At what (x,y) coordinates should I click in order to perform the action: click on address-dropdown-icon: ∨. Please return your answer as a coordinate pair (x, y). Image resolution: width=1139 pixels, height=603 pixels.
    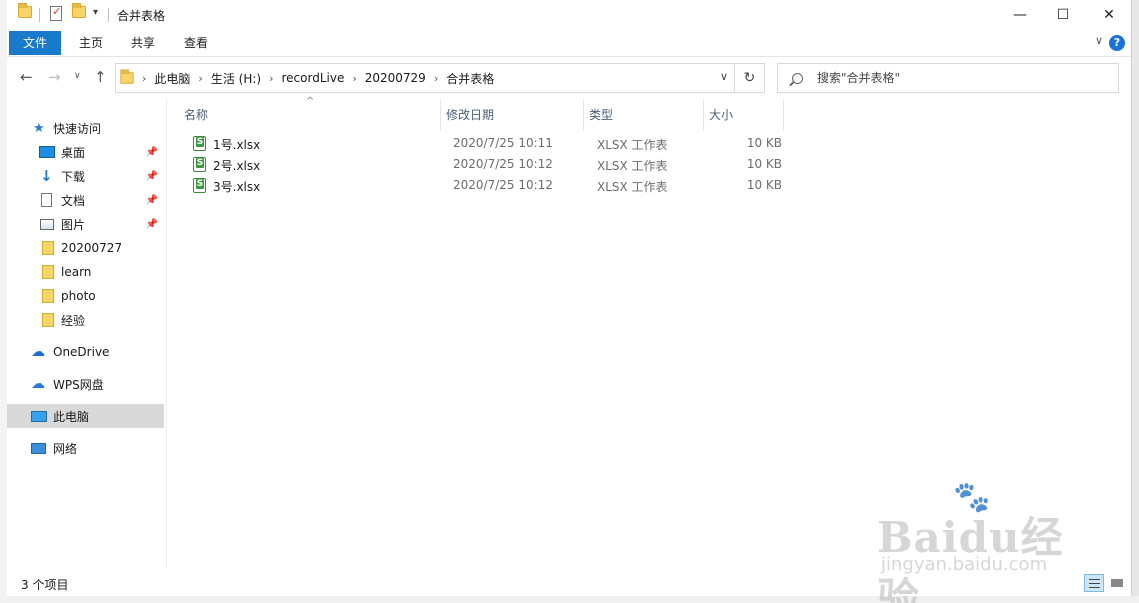
    Looking at the image, I should click on (724, 76).